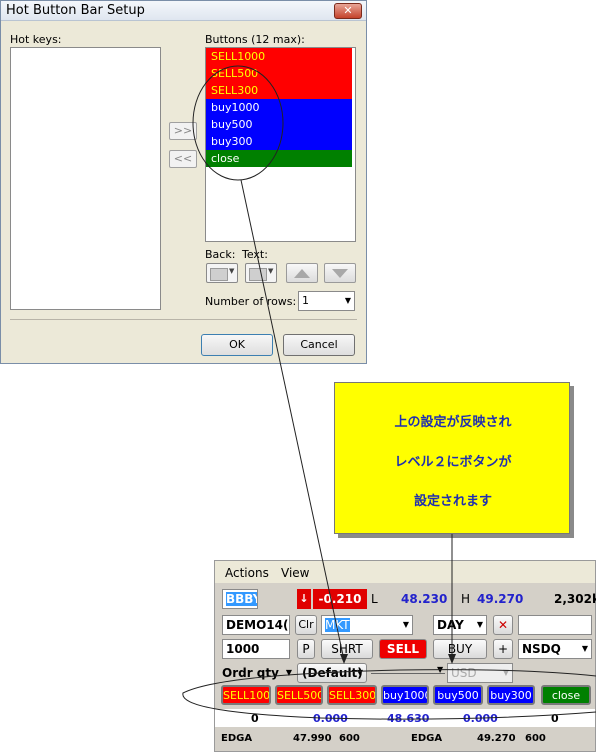 This screenshot has height=752, width=596. I want to click on hotkeys-list, so click(85, 178).